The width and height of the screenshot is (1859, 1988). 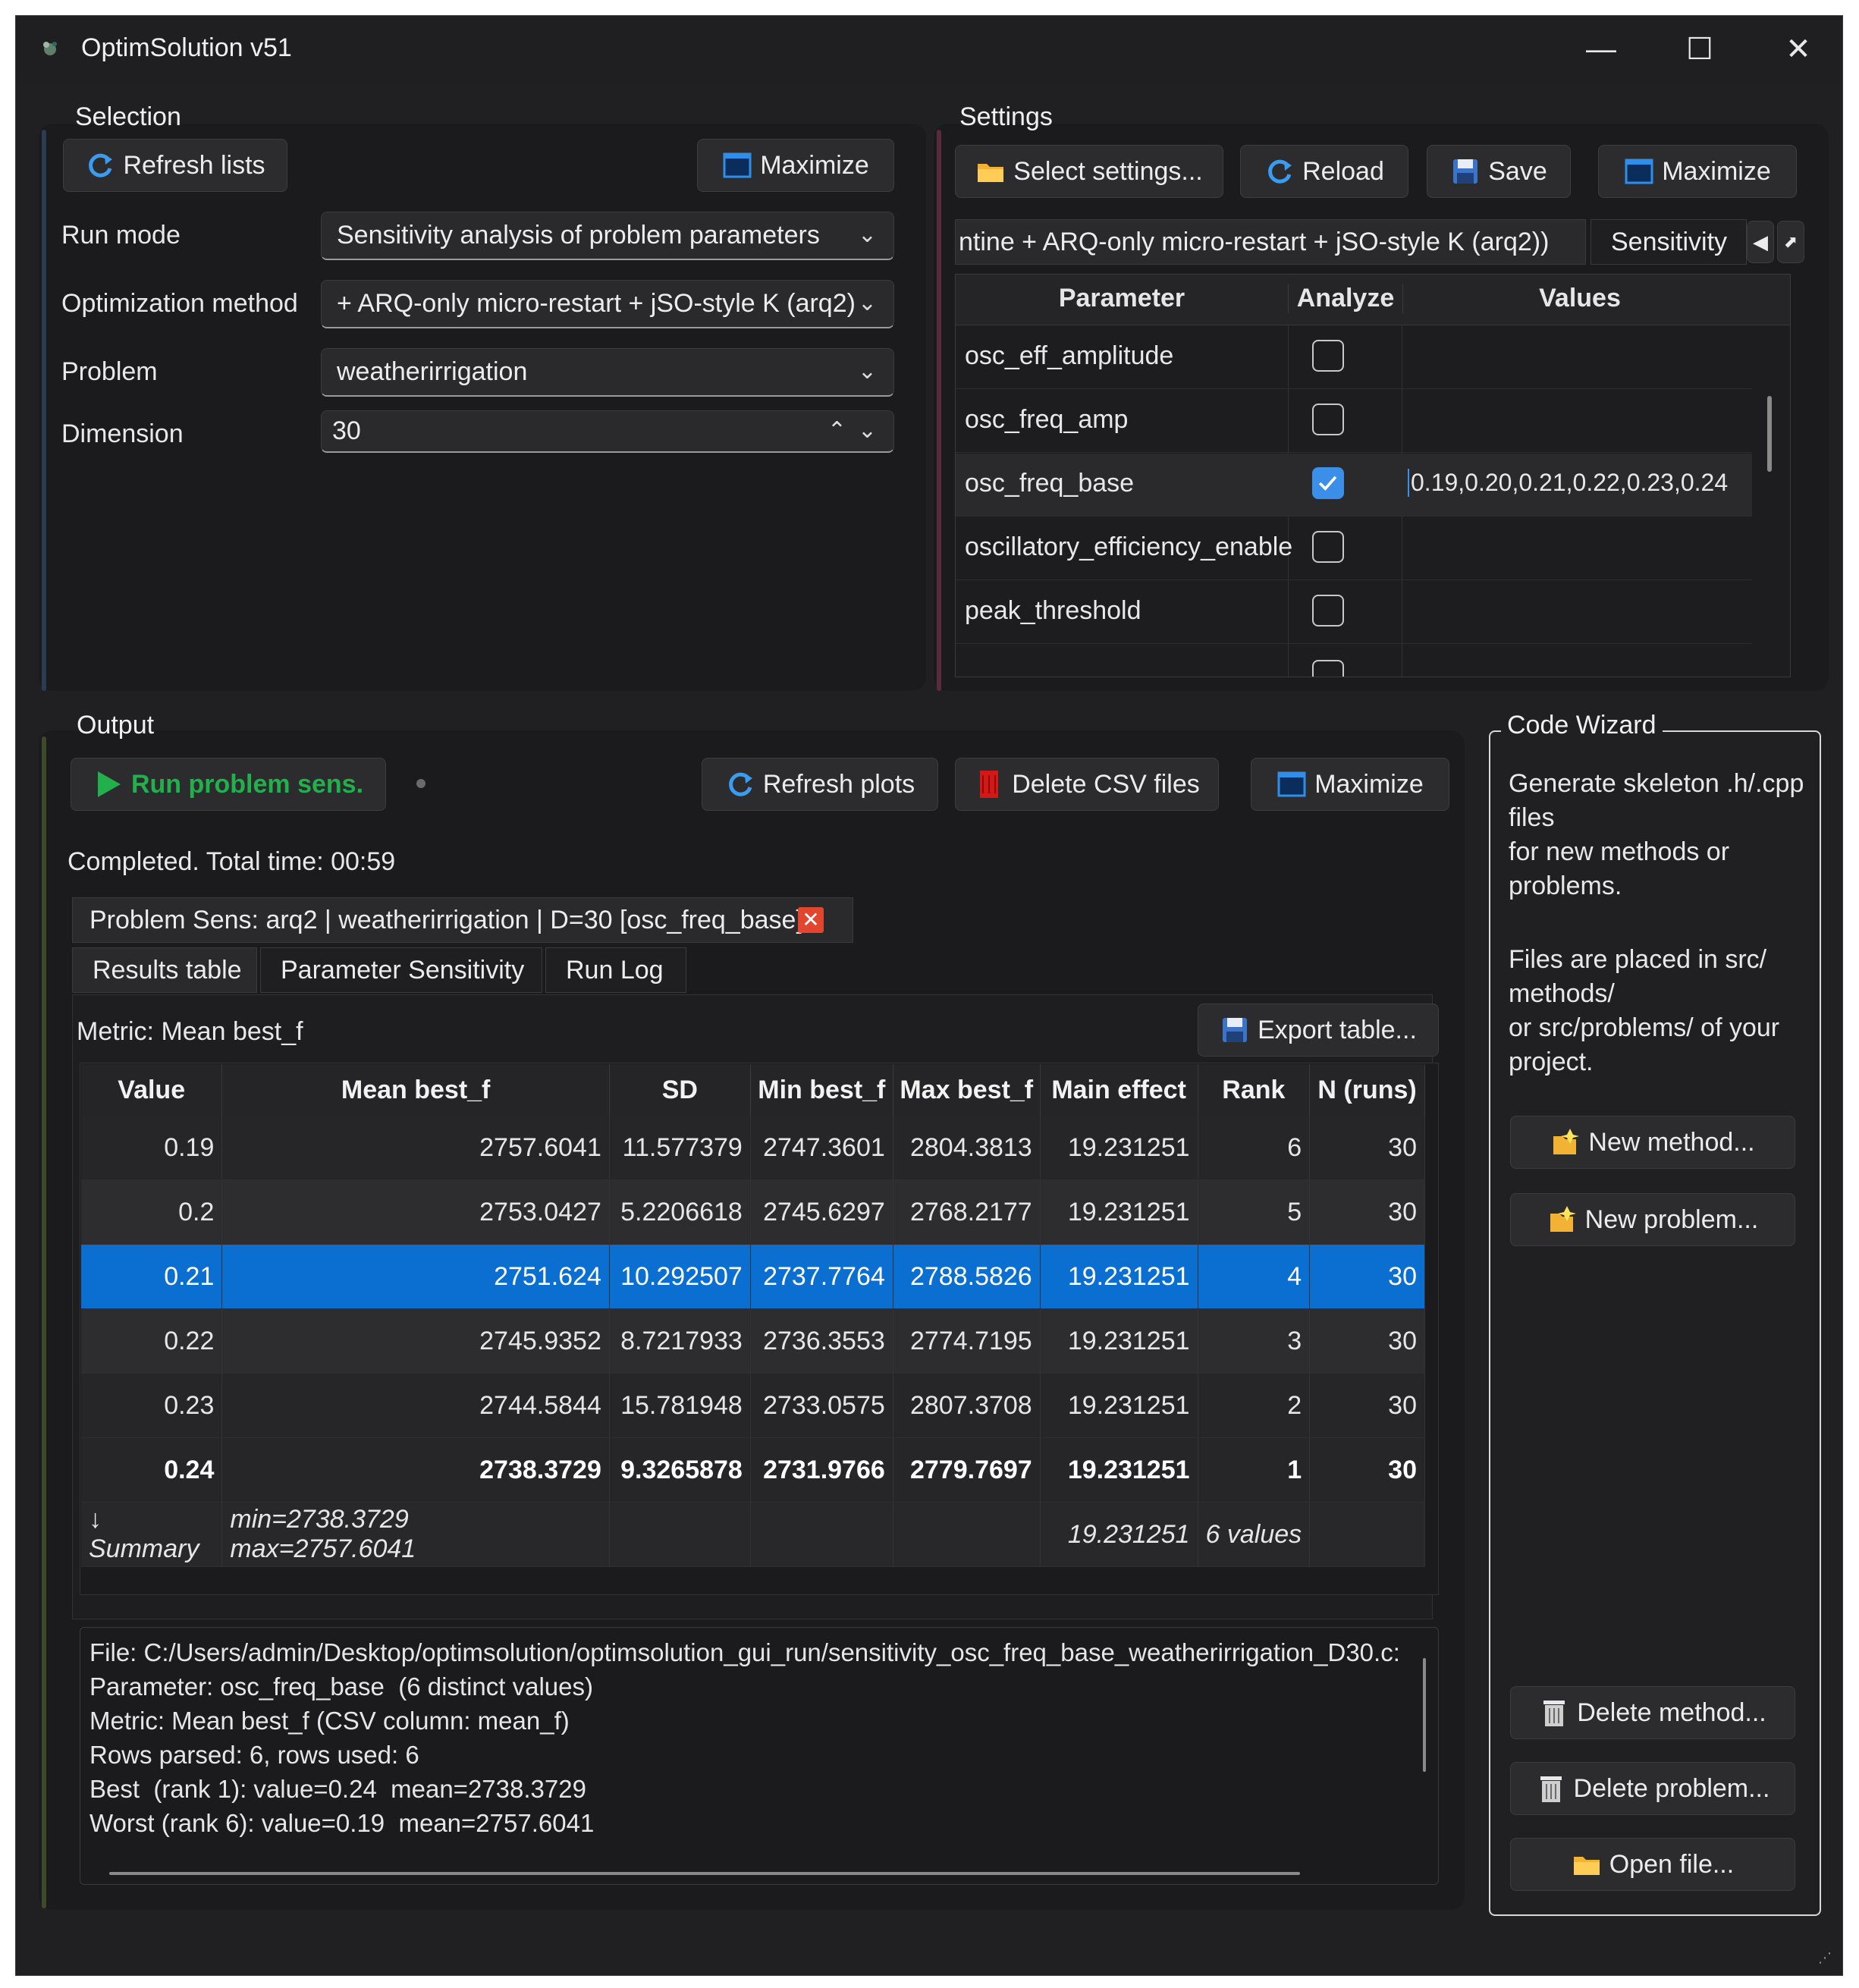 What do you see at coordinates (1638, 959) in the screenshot?
I see `wizard-desc-line: Files are placed in src/` at bounding box center [1638, 959].